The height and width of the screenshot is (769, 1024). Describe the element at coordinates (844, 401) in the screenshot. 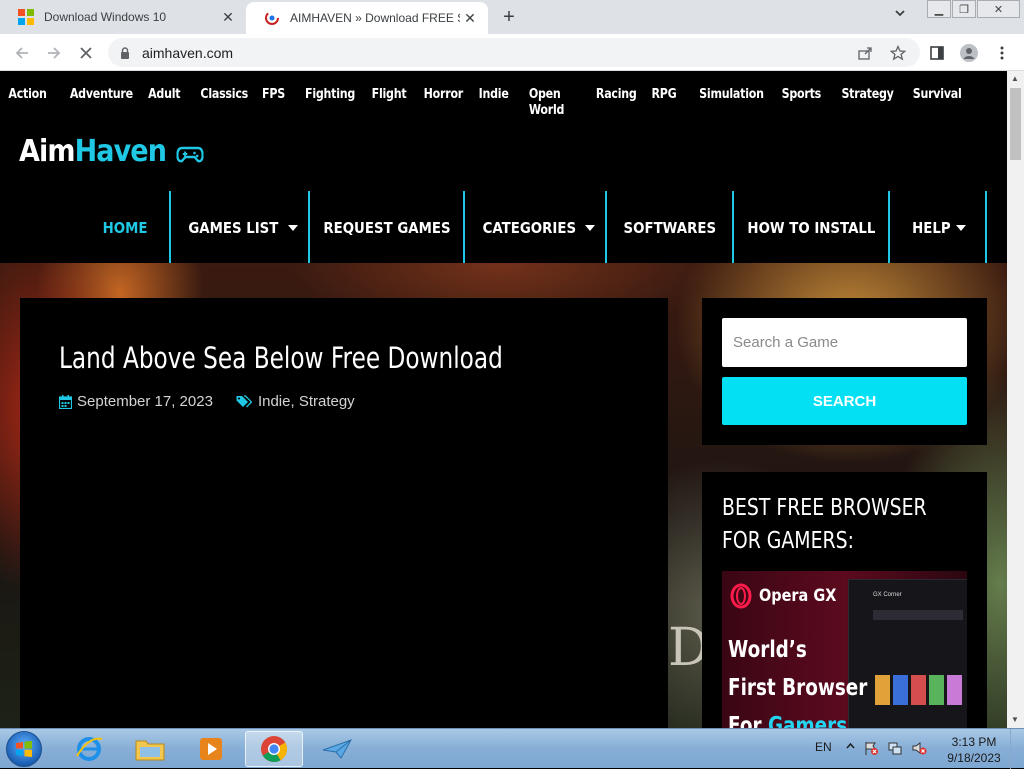

I see `search-button: SEARCH` at that location.